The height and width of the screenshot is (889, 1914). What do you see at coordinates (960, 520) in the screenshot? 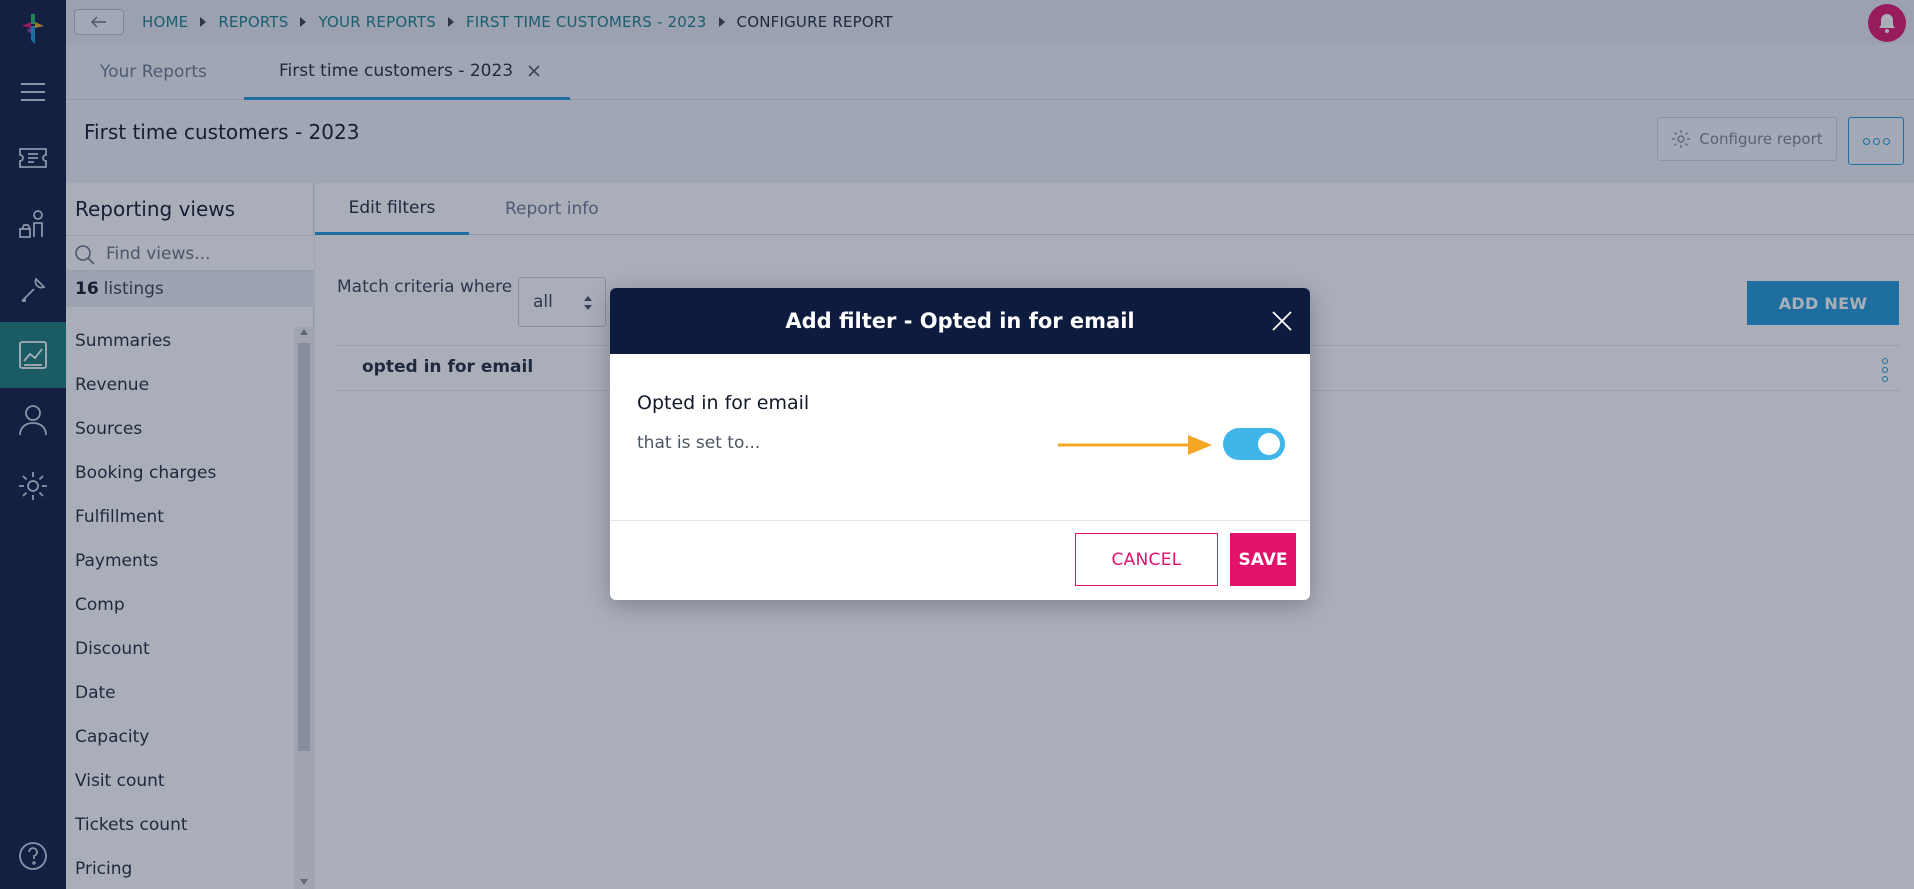
I see `modal-divider` at bounding box center [960, 520].